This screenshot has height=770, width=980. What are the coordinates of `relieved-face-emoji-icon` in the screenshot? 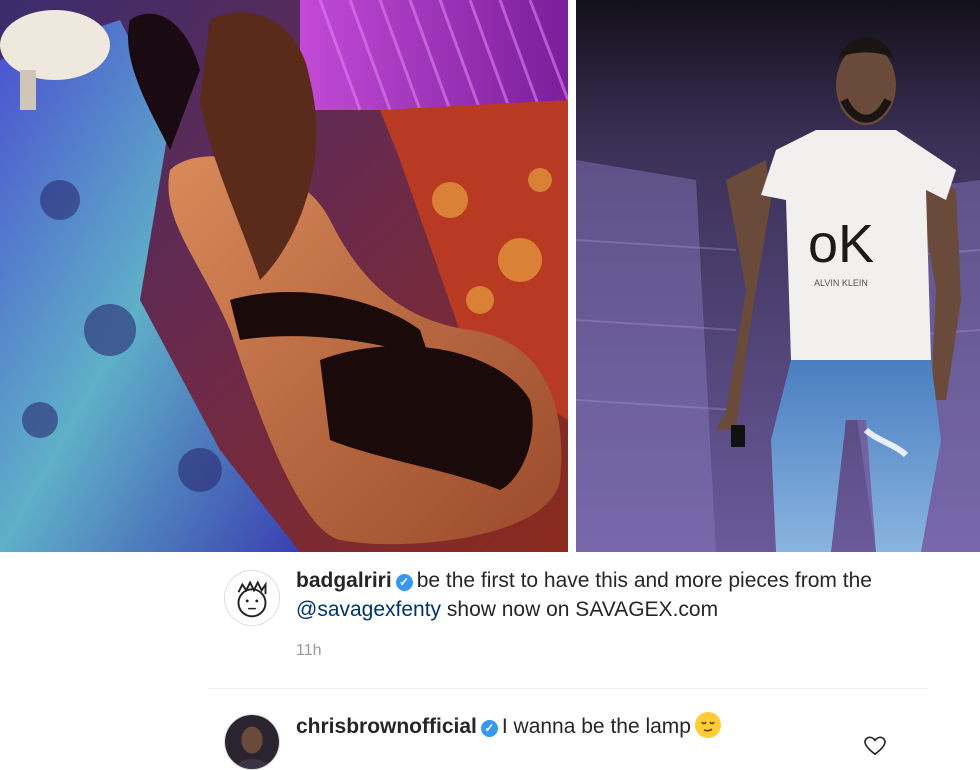 It's located at (707, 725).